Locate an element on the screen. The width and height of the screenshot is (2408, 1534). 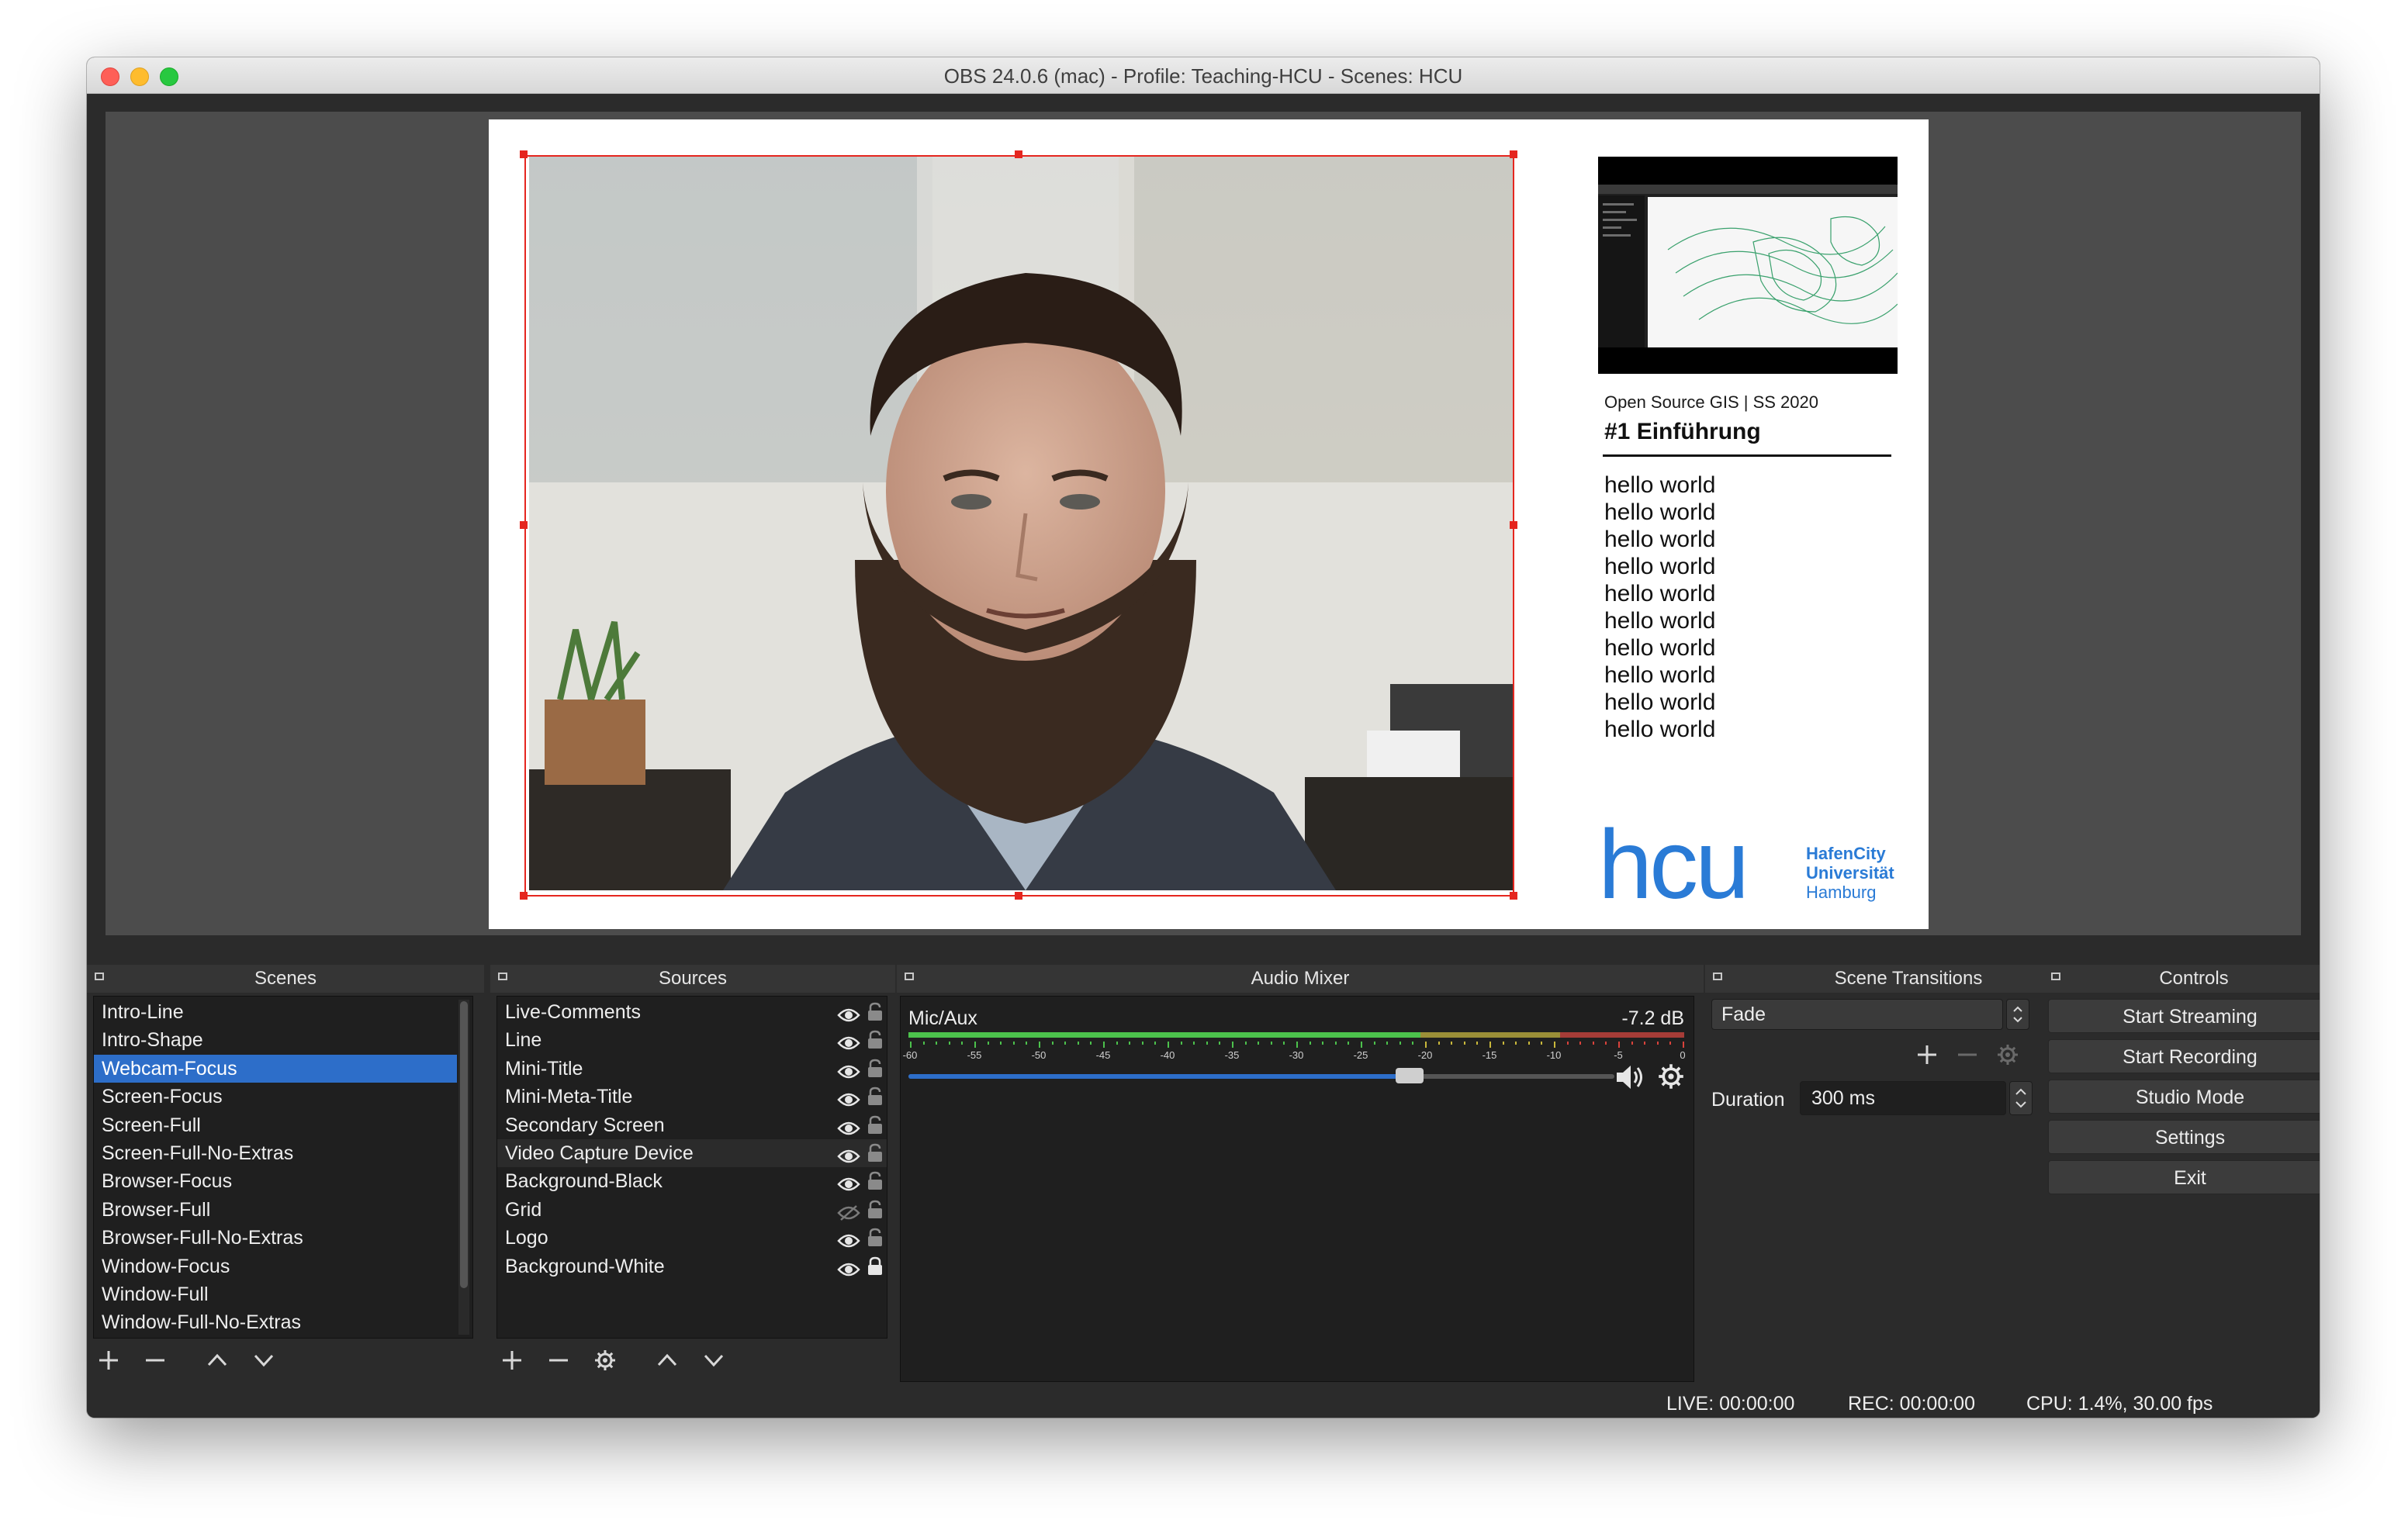
remove-source-button is located at coordinates (558, 1359).